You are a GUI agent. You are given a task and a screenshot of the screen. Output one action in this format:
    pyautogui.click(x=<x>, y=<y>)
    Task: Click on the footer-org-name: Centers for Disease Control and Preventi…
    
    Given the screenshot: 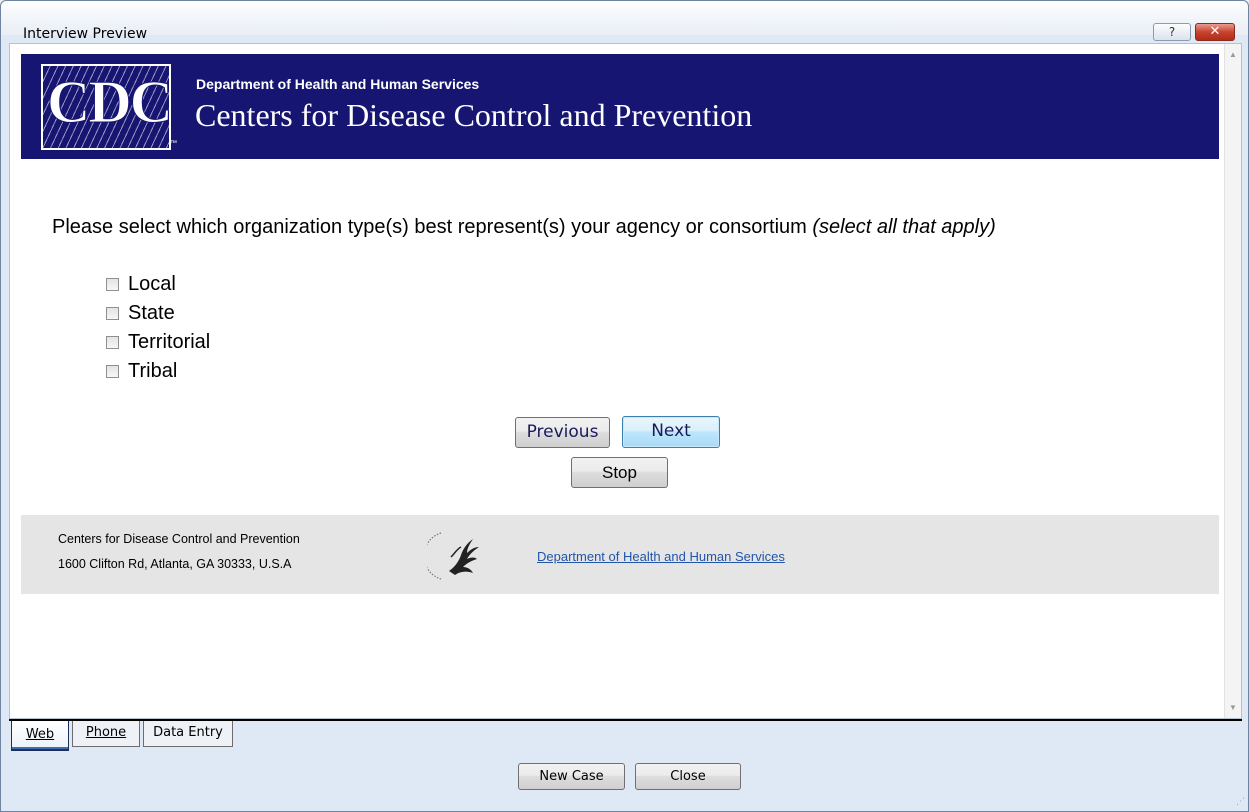 What is the action you would take?
    pyautogui.click(x=179, y=539)
    